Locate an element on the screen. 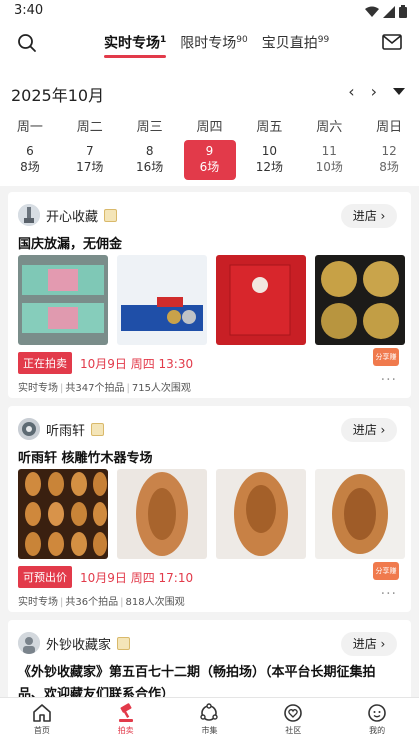 The image size is (419, 744). day-date: 11 is located at coordinates (329, 151).